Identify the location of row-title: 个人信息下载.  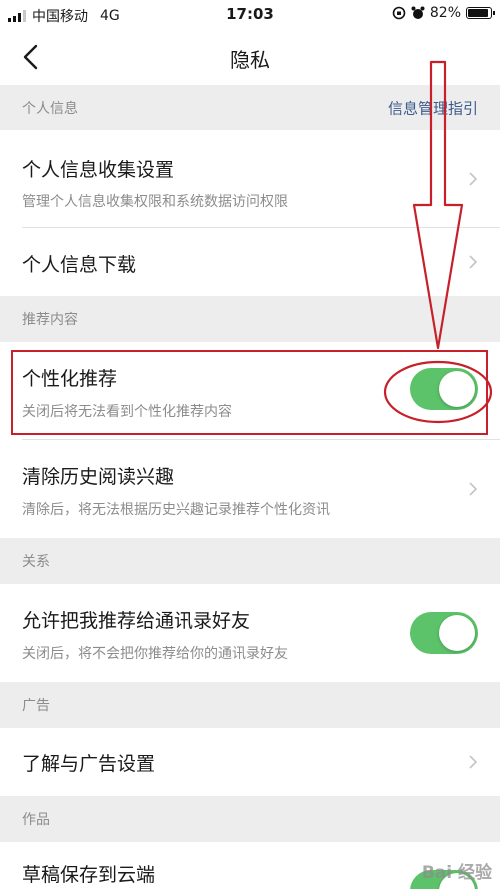
(79, 265).